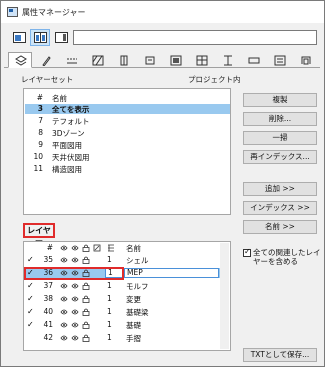 The height and width of the screenshot is (367, 325). What do you see at coordinates (123, 338) in the screenshot?
I see `layer-row: 42 1 手摺` at bounding box center [123, 338].